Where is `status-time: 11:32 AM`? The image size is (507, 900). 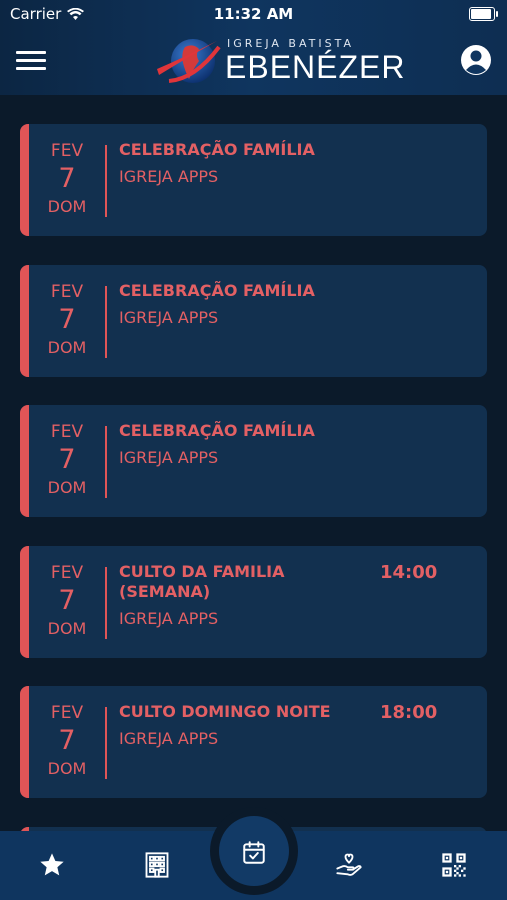 status-time: 11:32 AM is located at coordinates (253, 14).